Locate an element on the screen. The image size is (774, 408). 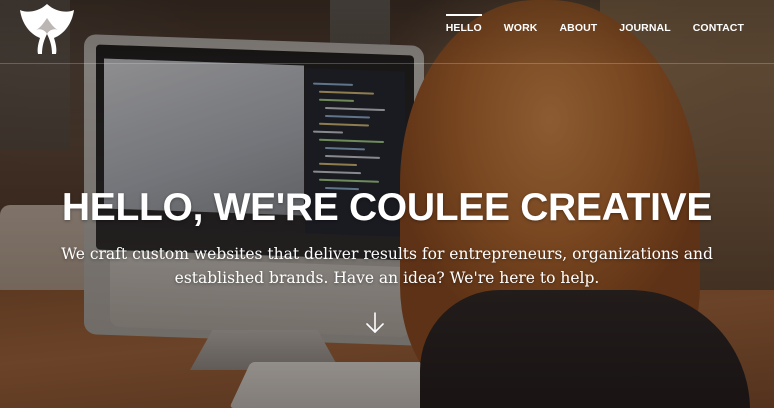
nav-item-contact: CONTACT is located at coordinates (718, 17).